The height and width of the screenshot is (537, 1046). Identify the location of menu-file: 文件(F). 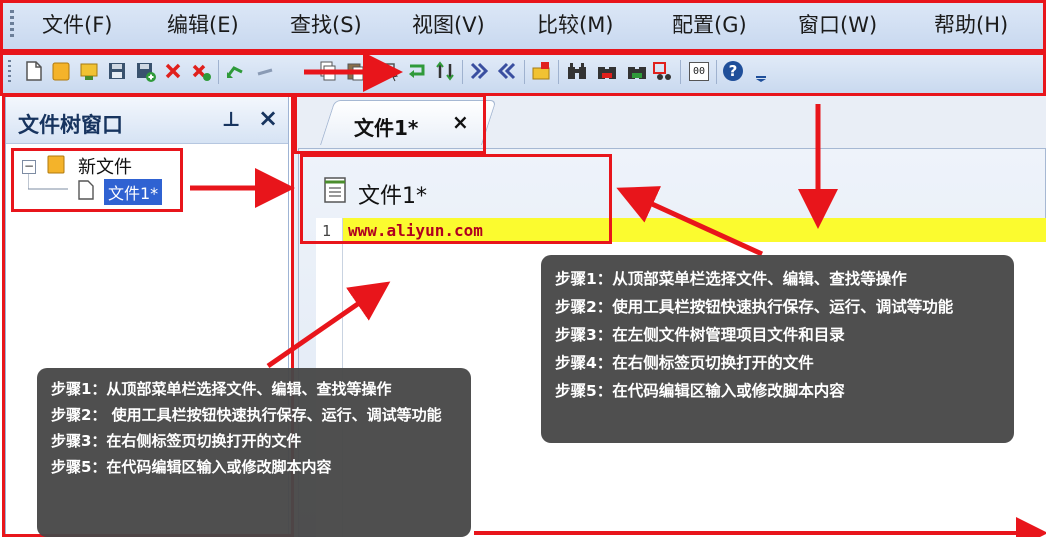
(77, 24).